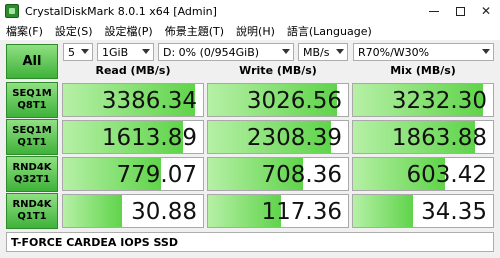 Image resolution: width=500 pixels, height=258 pixels. I want to click on write-result-cell: 2308.39, so click(278, 137).